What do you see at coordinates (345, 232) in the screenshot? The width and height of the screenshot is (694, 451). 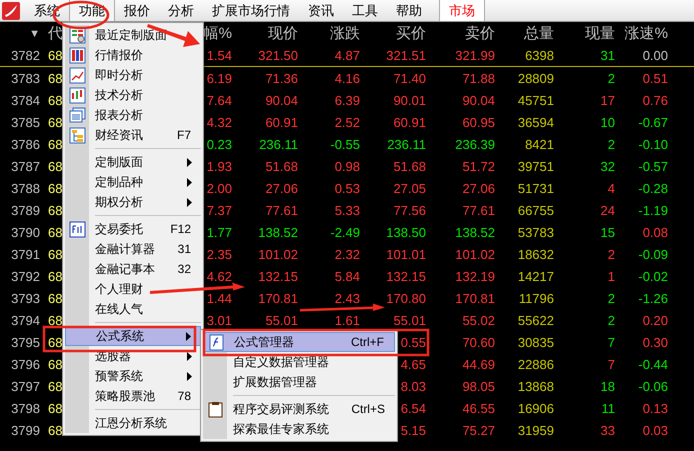 I see `table-cell: -2.49` at bounding box center [345, 232].